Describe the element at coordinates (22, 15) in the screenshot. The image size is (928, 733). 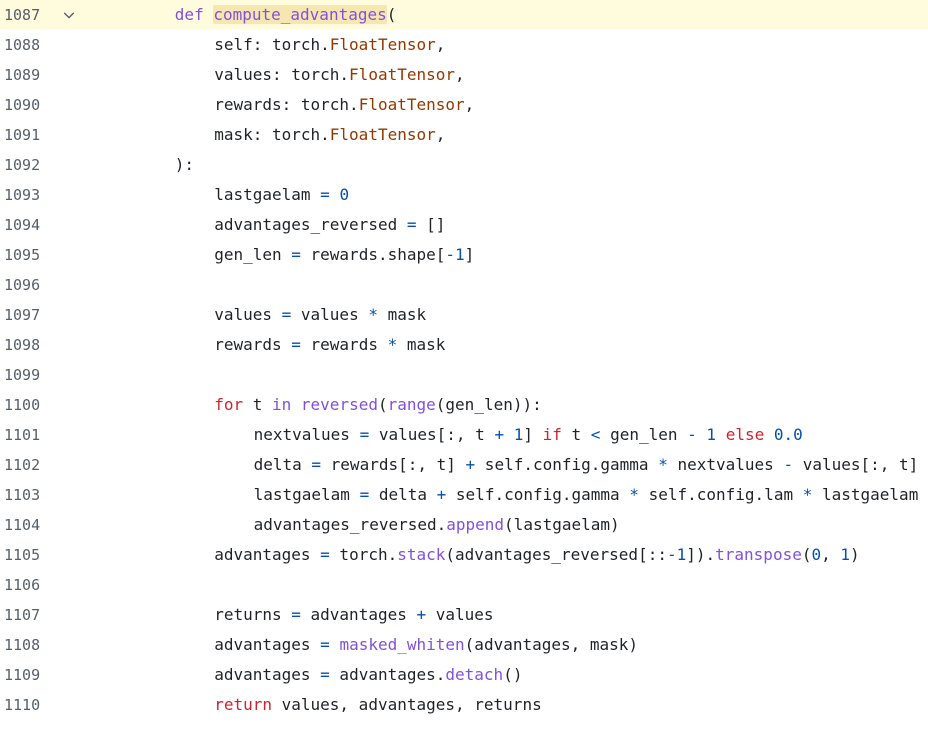
I see `line-number: 1087` at that location.